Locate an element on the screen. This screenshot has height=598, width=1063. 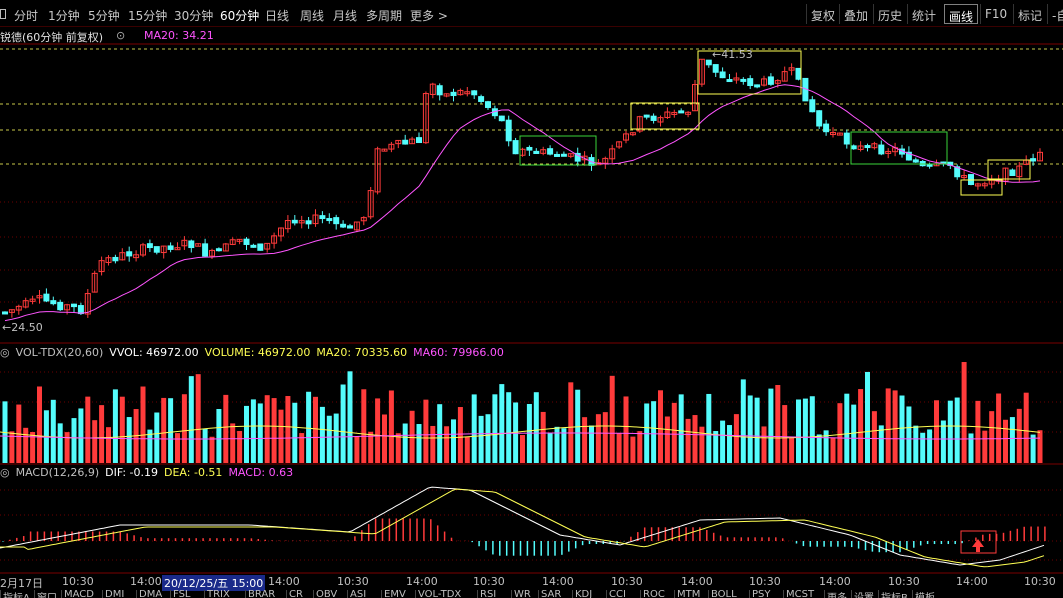
indicator-tab-17: CCI is located at coordinates (617, 594).